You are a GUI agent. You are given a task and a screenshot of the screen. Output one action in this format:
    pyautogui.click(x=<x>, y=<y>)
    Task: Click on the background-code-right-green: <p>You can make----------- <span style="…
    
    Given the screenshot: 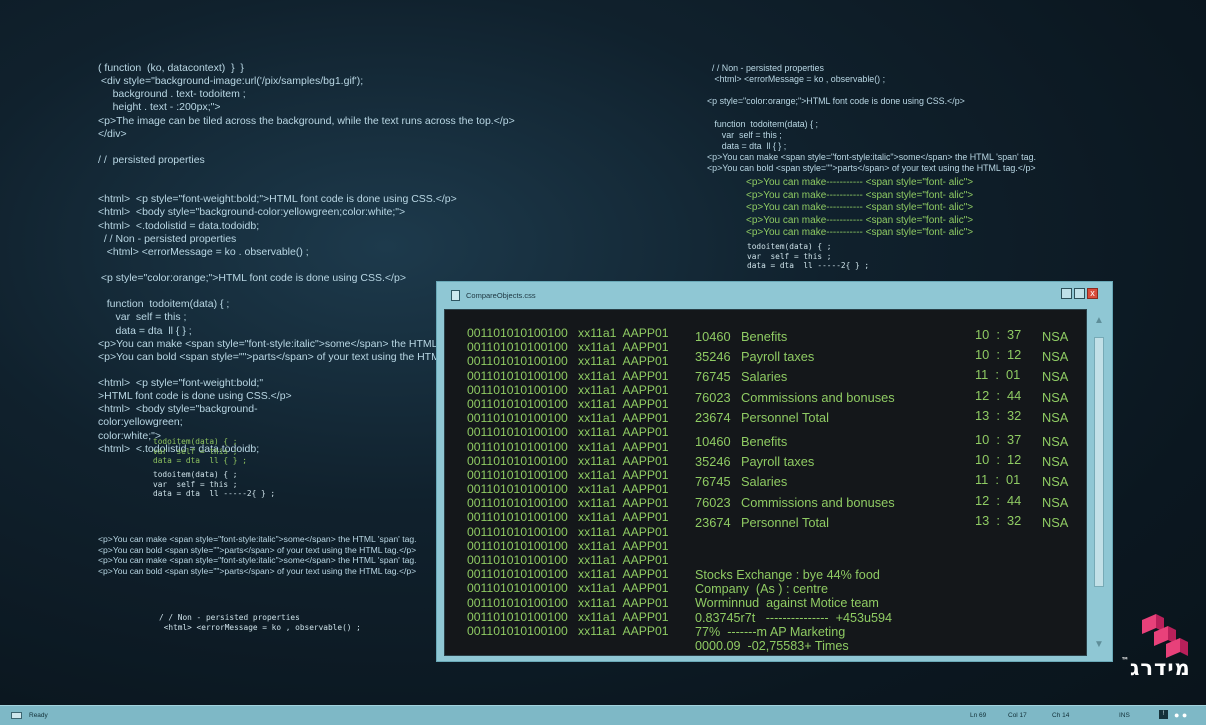 What is the action you would take?
    pyautogui.click(x=859, y=208)
    